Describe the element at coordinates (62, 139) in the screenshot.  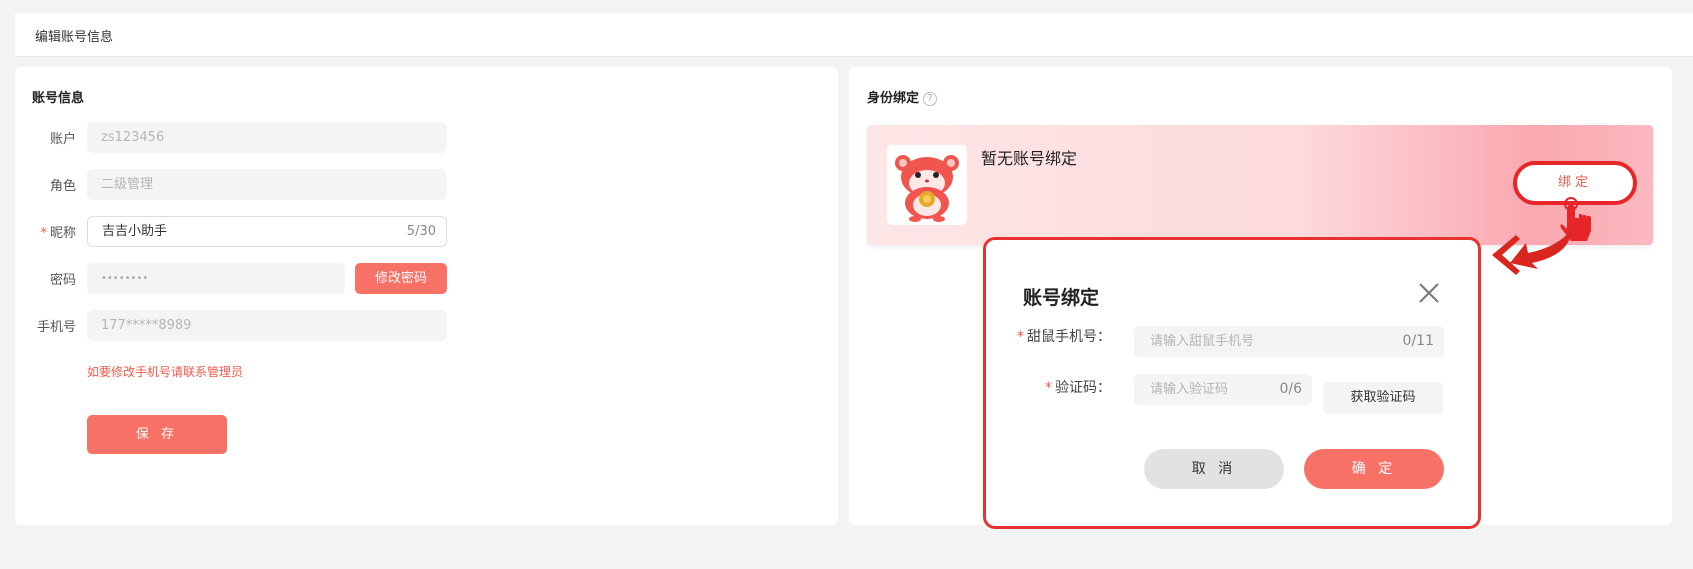
I see `account-label: 账户` at that location.